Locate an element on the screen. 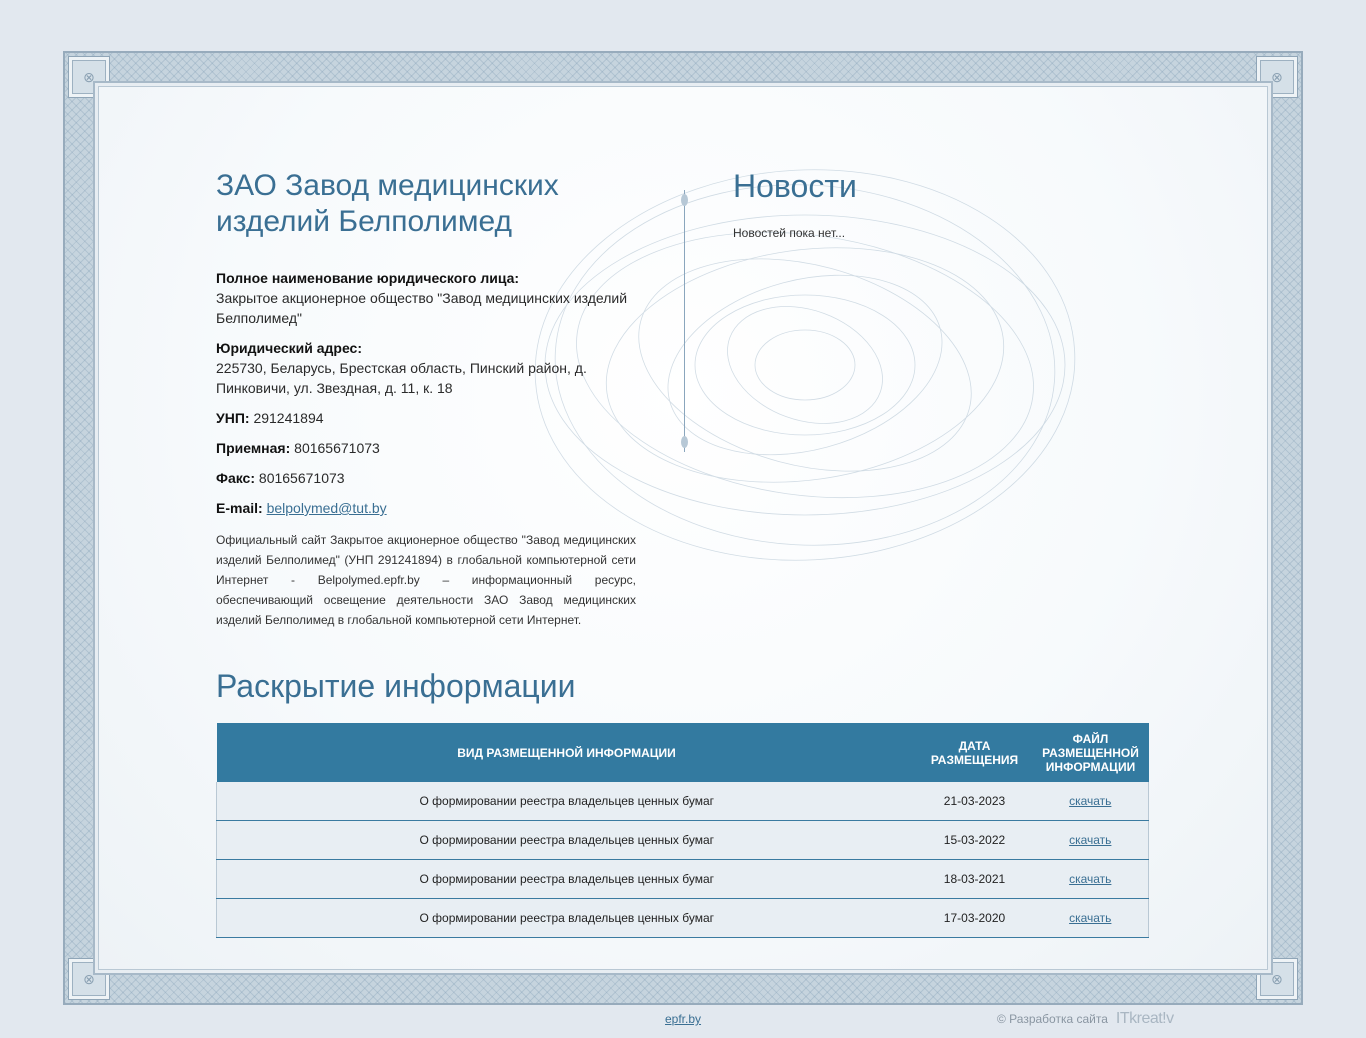 Image resolution: width=1366 pixels, height=1038 pixels. row-date: 17-03-2020 is located at coordinates (974, 918).